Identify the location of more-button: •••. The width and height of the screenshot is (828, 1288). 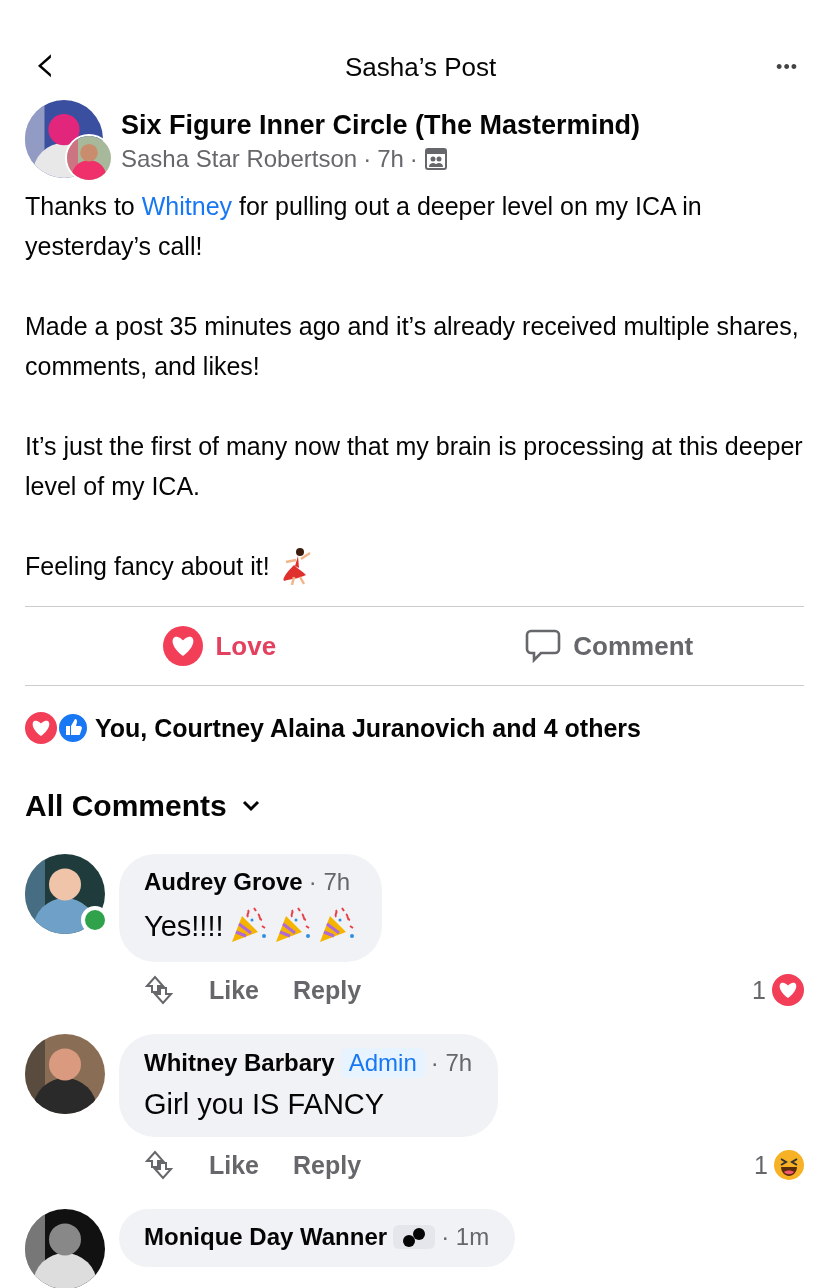
(790, 67).